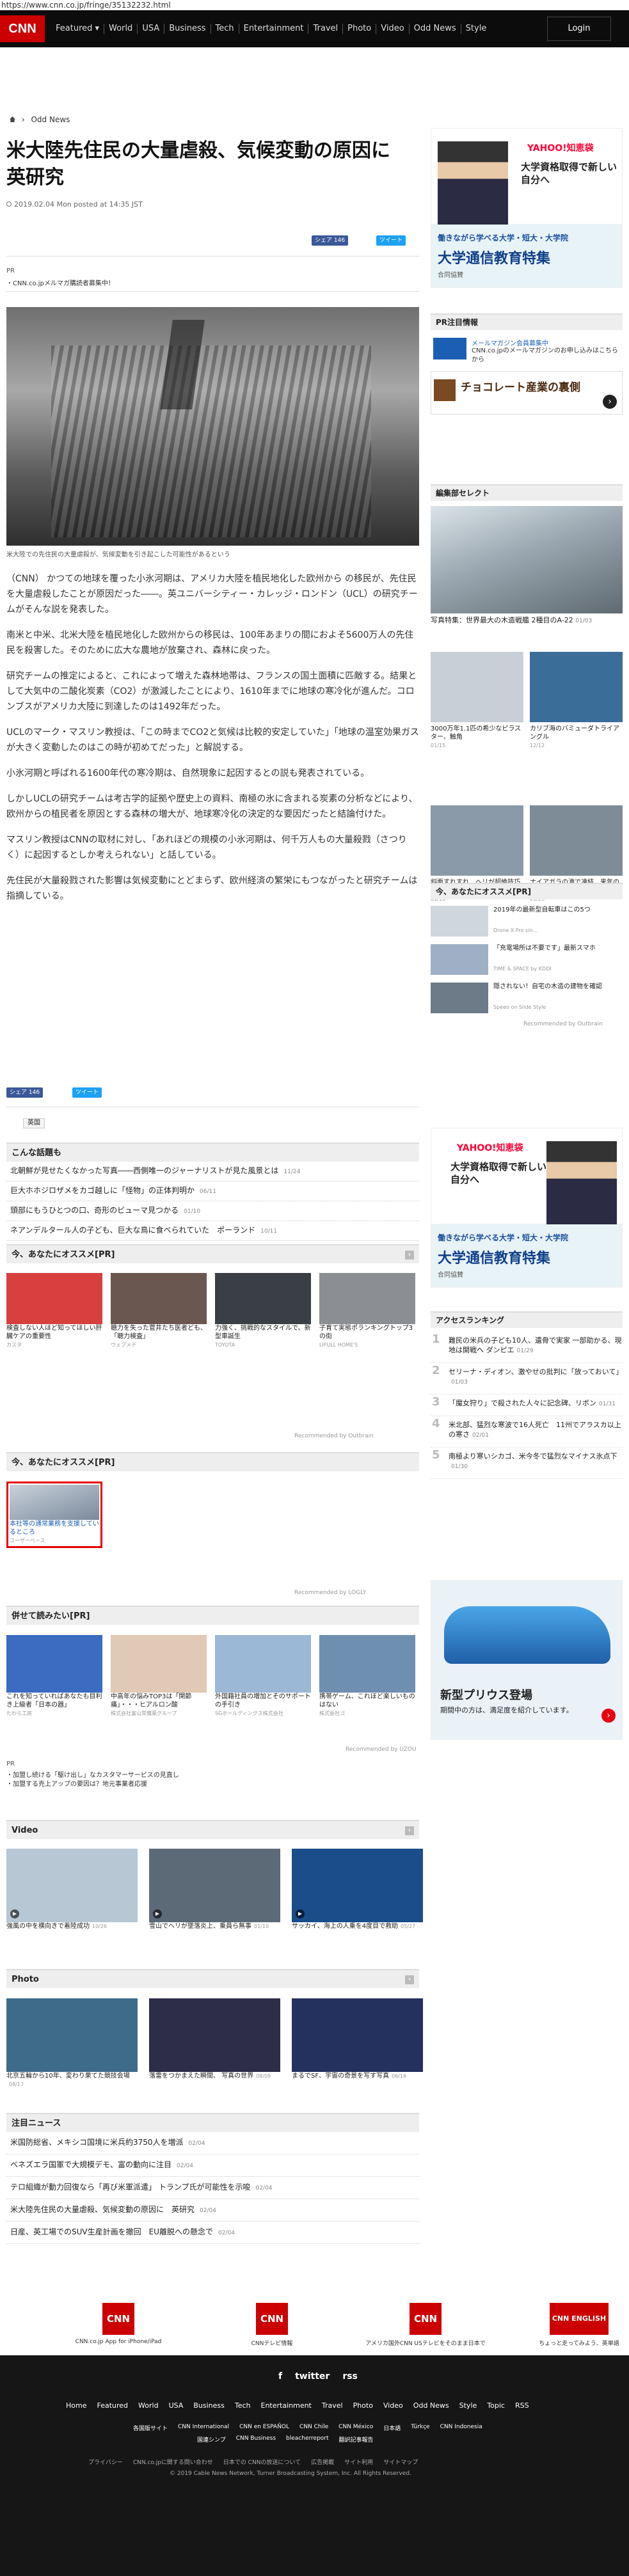 This screenshot has width=629, height=2576. What do you see at coordinates (280, 2376) in the screenshot?
I see `f-icon: f` at bounding box center [280, 2376].